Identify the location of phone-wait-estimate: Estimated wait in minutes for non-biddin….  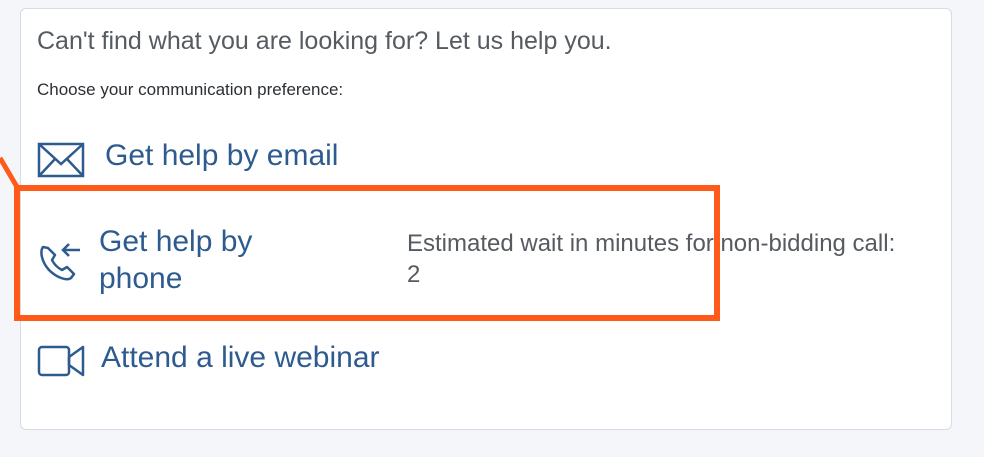
(651, 259).